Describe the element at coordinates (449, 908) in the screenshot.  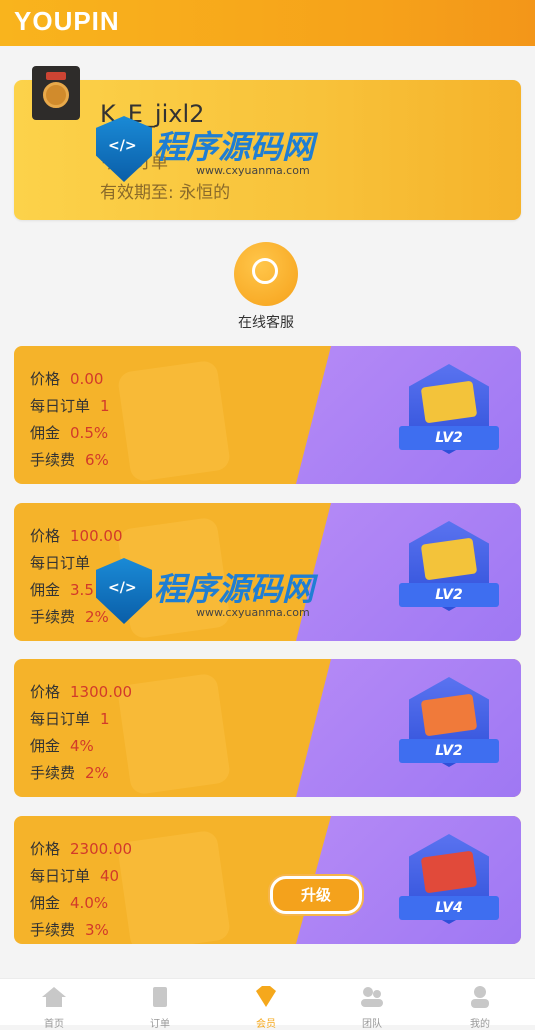
I see `level-badge-label: LV4` at that location.